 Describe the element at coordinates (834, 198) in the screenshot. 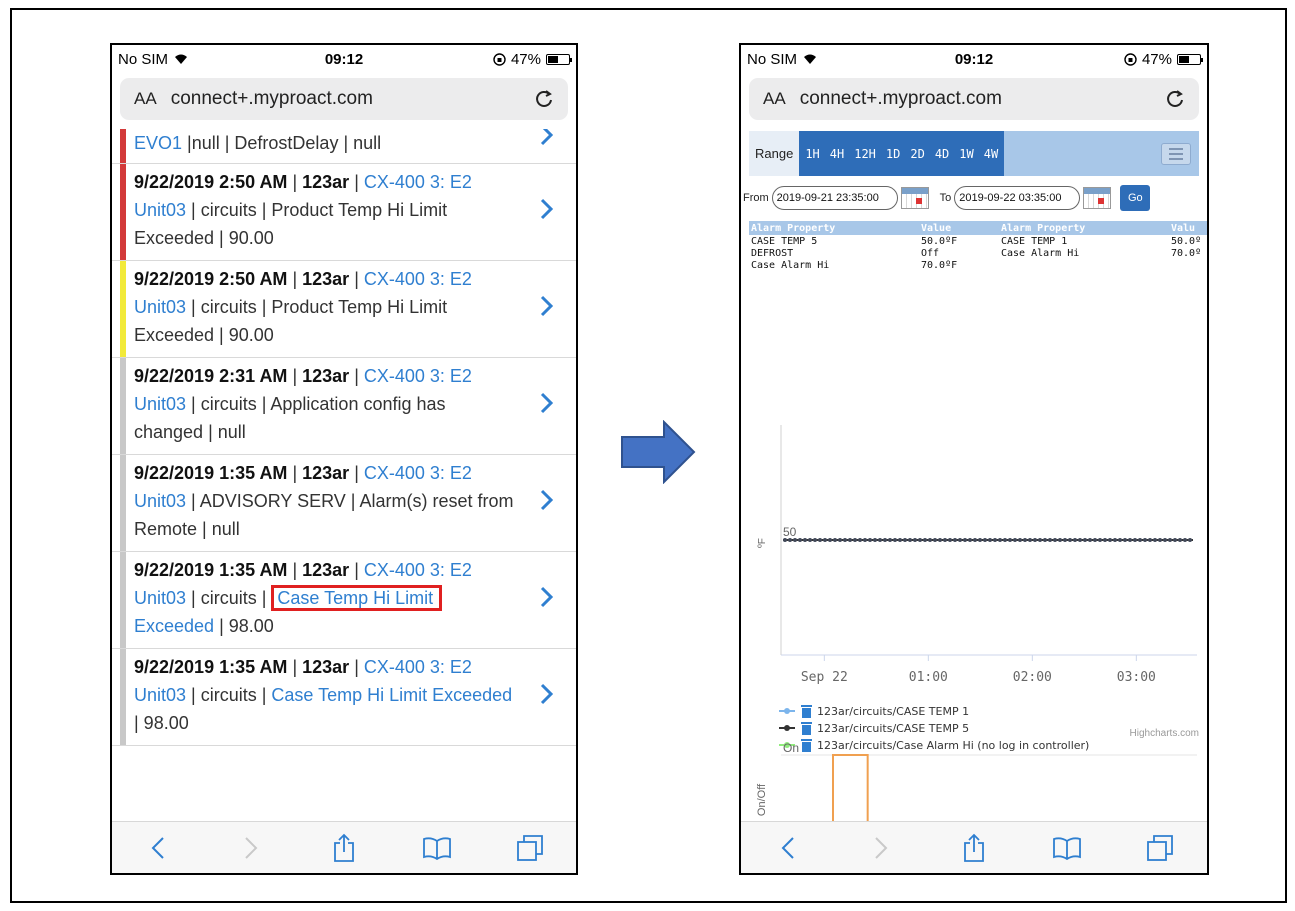

I see `from-date-input` at that location.